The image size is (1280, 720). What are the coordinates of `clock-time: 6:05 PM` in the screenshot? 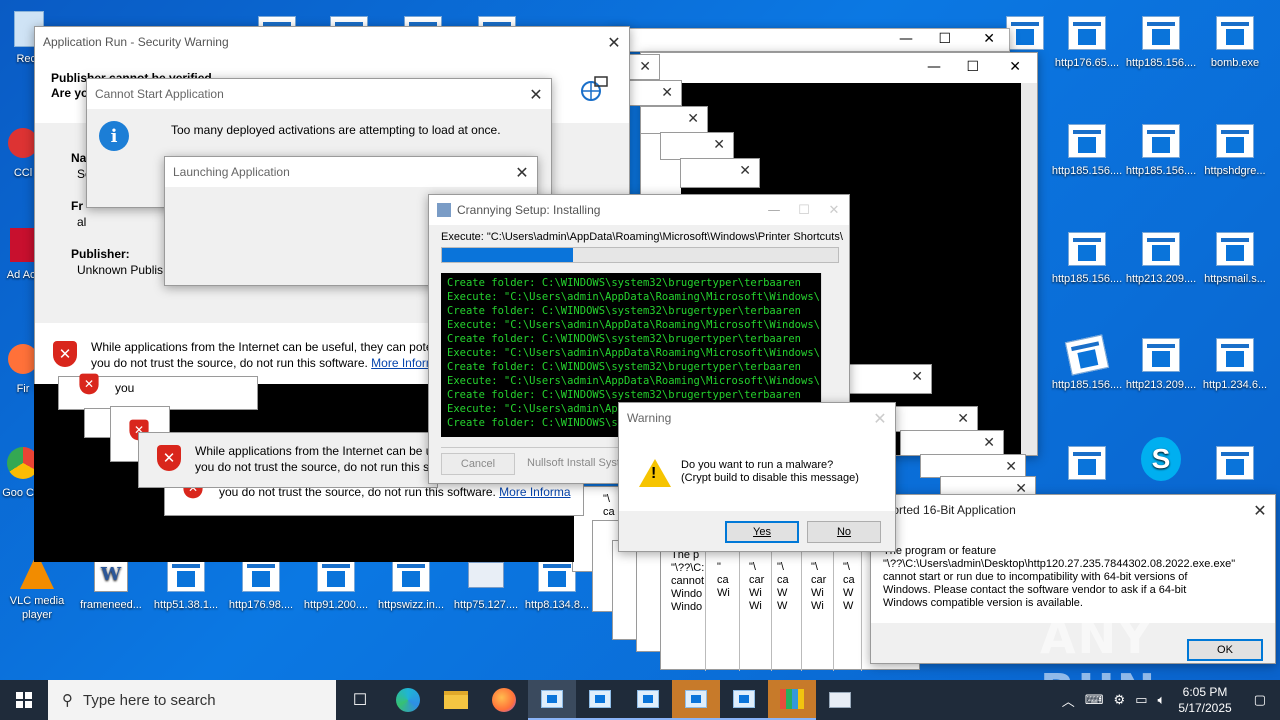 It's located at (1205, 692).